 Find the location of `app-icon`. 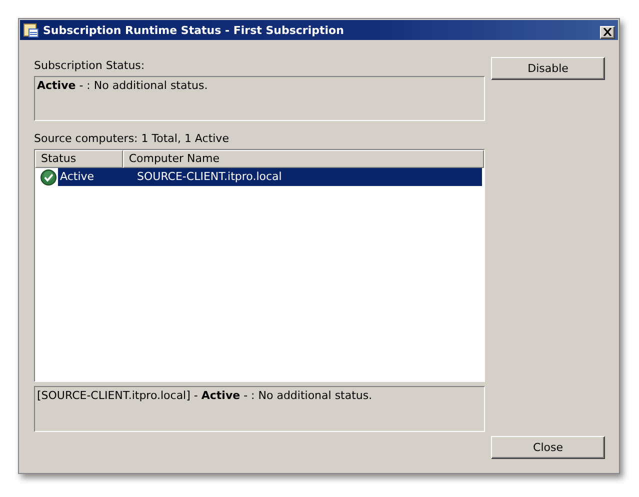

app-icon is located at coordinates (31, 30).